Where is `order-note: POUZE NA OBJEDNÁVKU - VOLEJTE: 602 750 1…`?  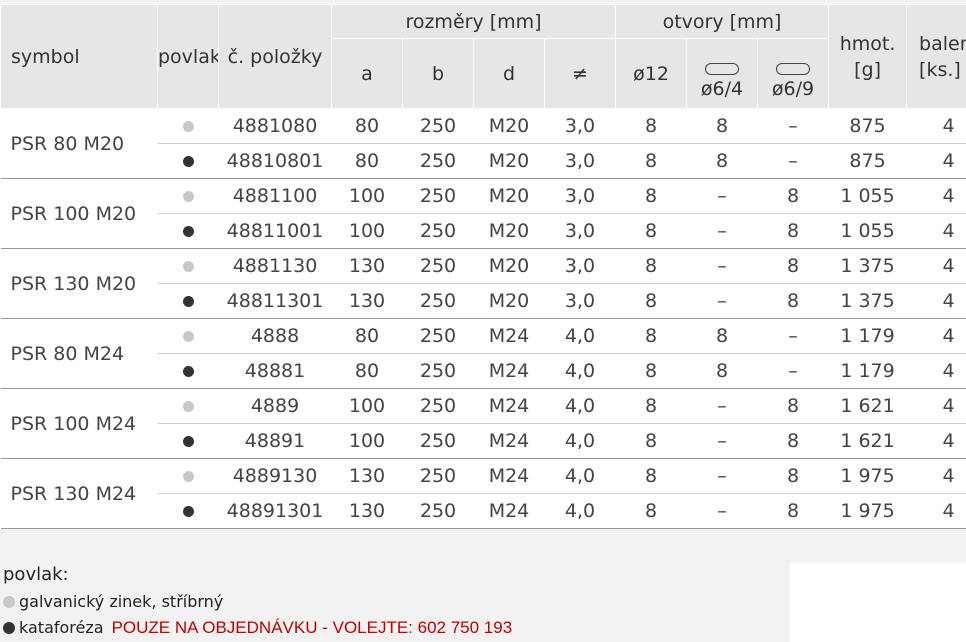 order-note: POUZE NA OBJEDNÁVKU - VOLEJTE: 602 750 1… is located at coordinates (312, 627).